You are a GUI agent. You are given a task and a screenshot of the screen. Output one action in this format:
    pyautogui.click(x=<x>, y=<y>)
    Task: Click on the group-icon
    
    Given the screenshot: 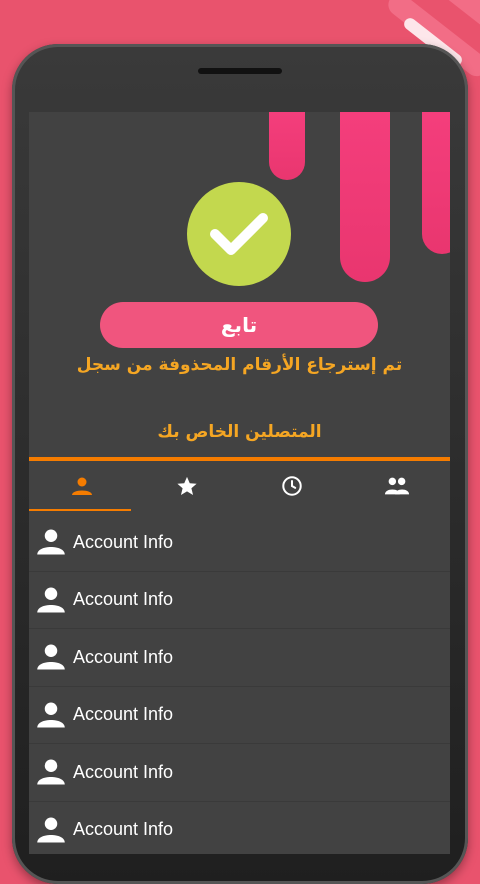 What is the action you would take?
    pyautogui.click(x=397, y=486)
    